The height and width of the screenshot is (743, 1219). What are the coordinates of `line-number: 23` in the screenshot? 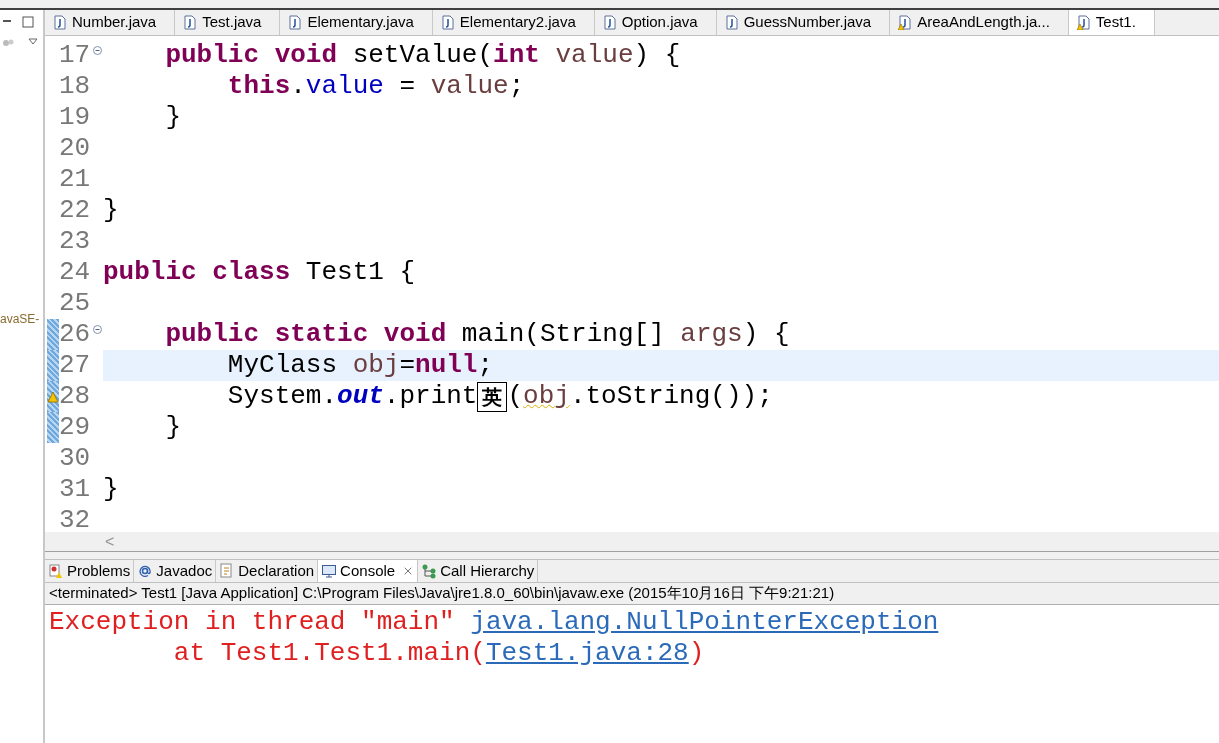 It's located at (75, 241).